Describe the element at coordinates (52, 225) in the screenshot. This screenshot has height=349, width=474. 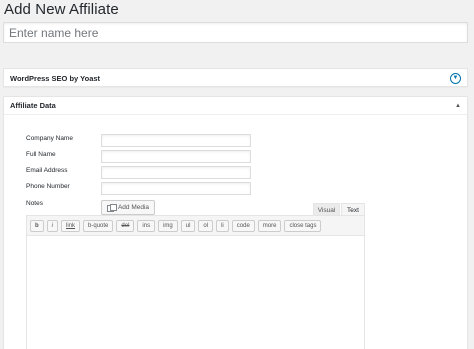
I see `quicktag-italic-button: i` at that location.